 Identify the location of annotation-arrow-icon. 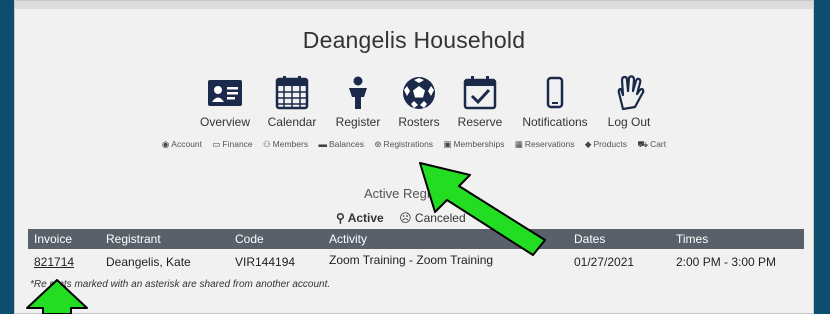
(482, 209).